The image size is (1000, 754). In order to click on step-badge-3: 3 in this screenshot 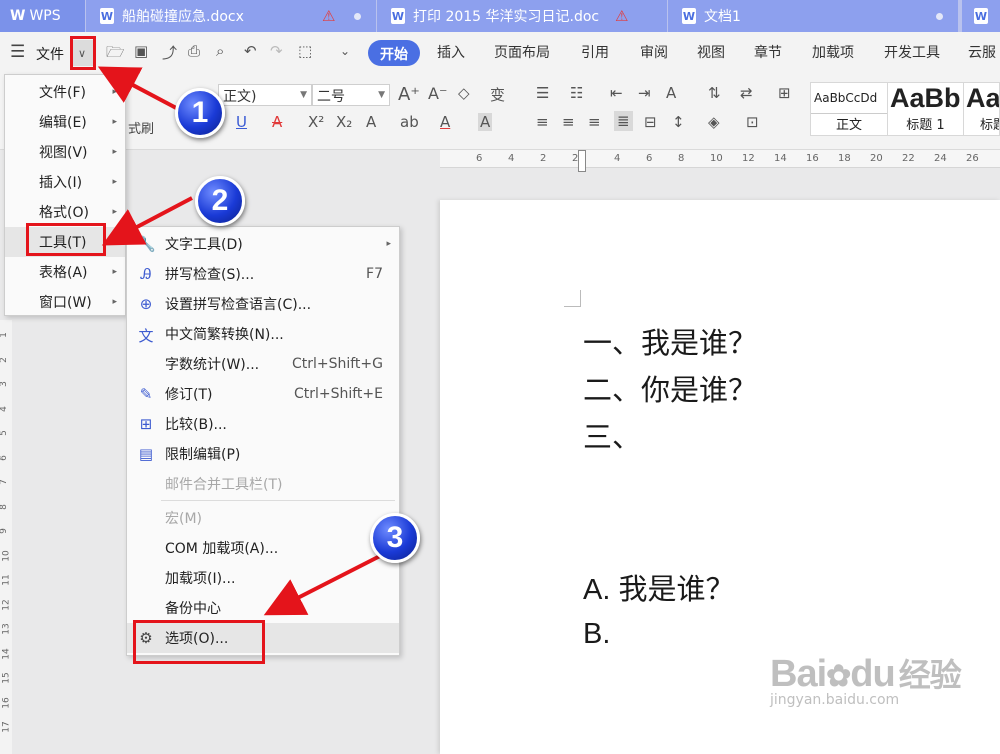, I will do `click(395, 538)`.